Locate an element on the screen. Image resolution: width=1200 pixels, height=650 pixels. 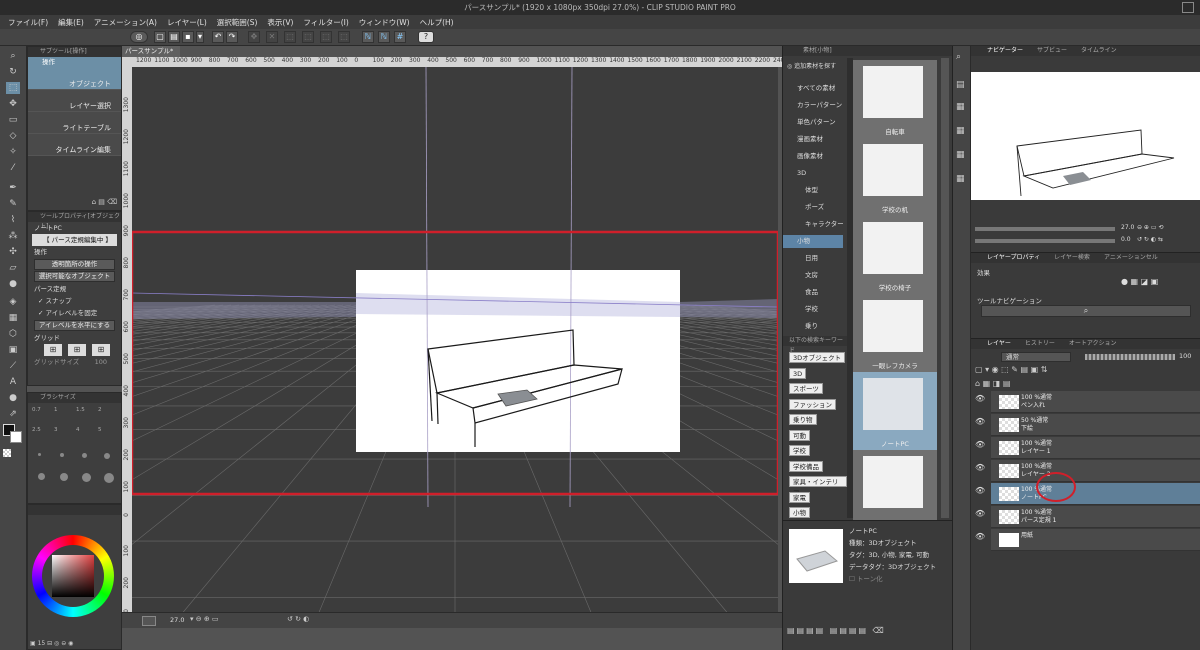
brush-size-cell: 4 is located at coordinates (86, 436).